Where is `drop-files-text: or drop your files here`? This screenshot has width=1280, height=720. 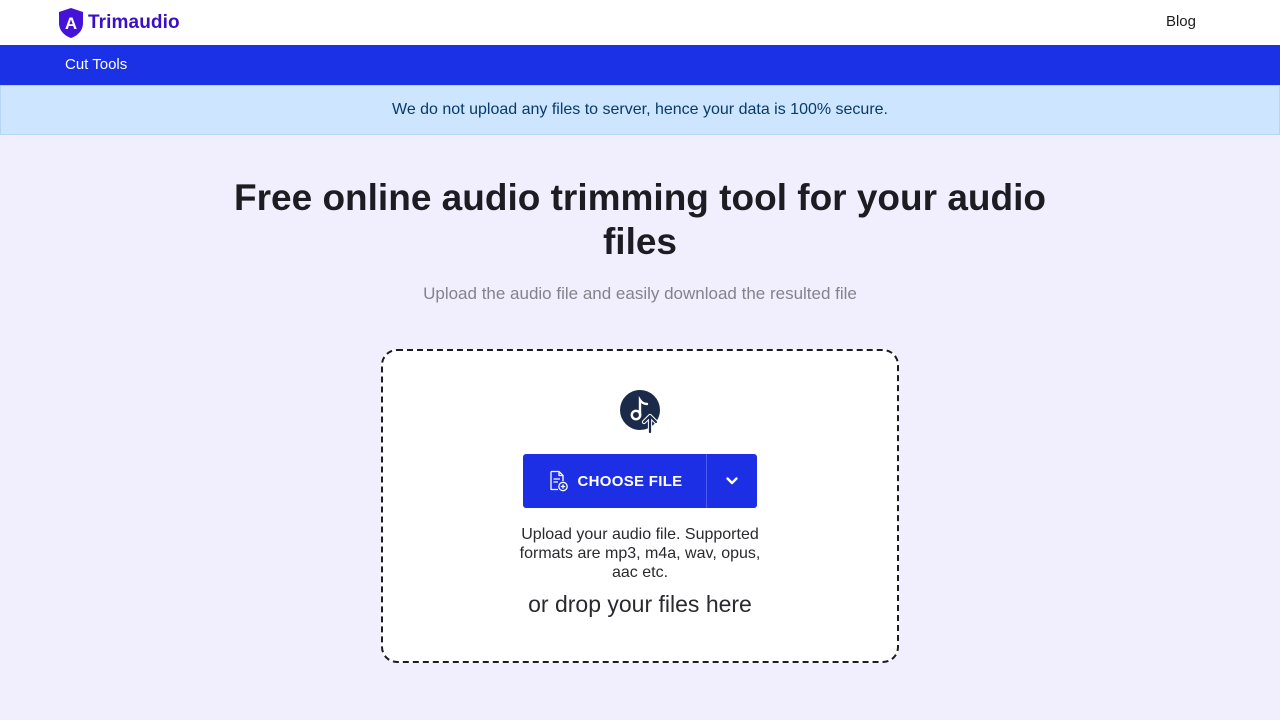
drop-files-text: or drop your files here is located at coordinates (640, 604).